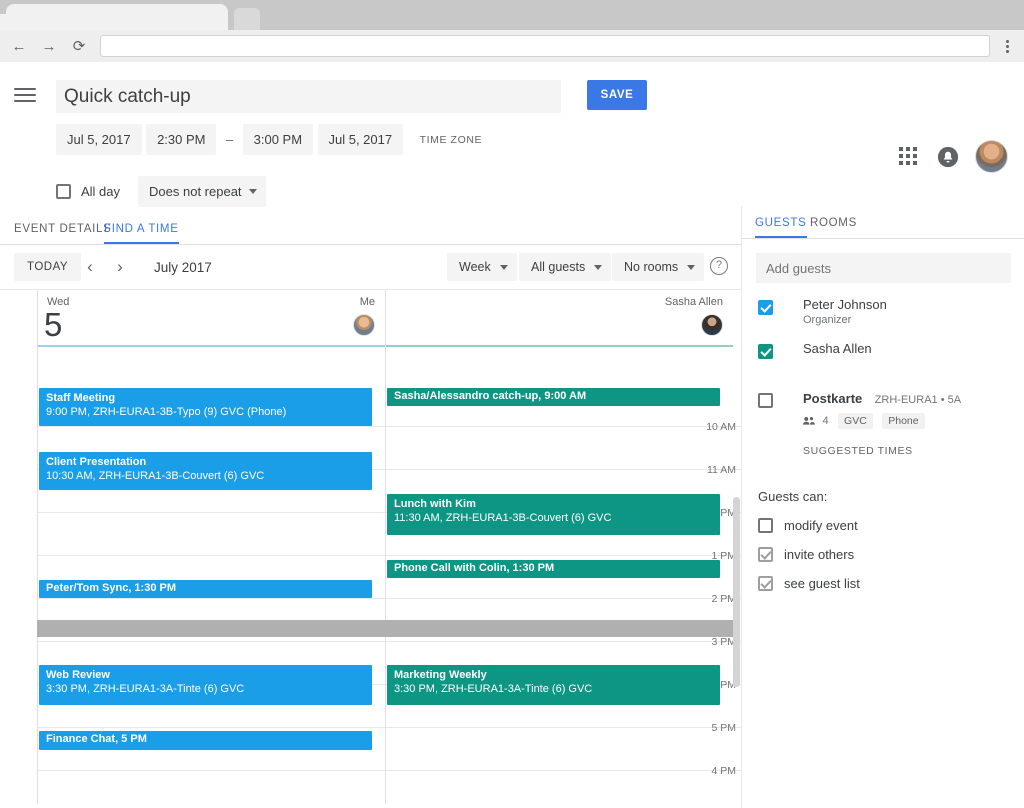 The image size is (1024, 808). What do you see at coordinates (617, 95) in the screenshot?
I see `save-button: SAVE` at bounding box center [617, 95].